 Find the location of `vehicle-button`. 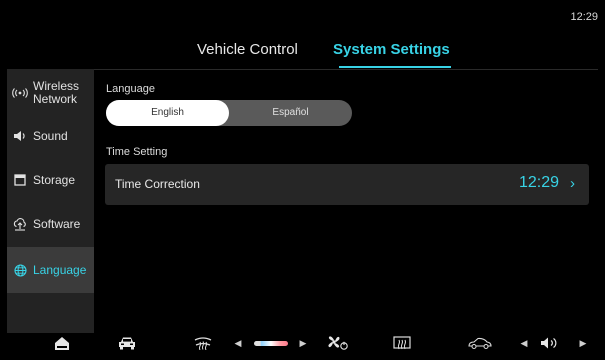

vehicle-button is located at coordinates (127, 343).